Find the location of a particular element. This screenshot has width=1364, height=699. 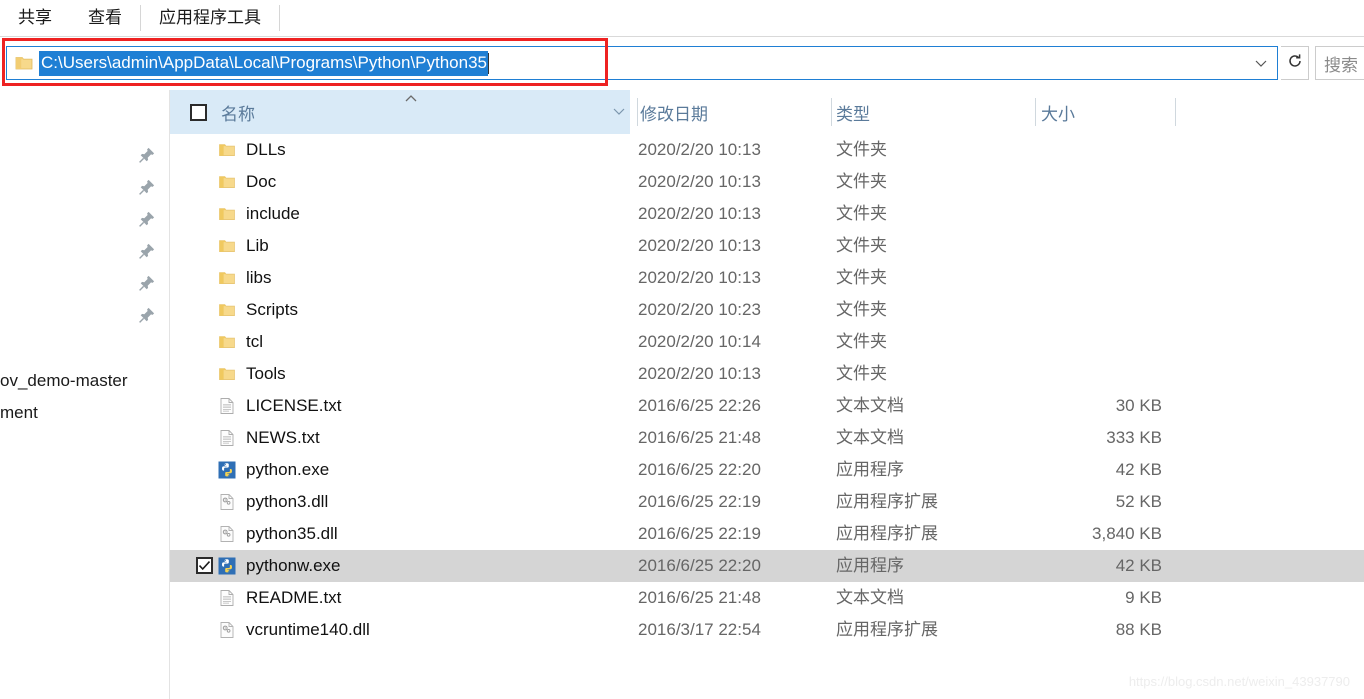

sidebar-item-label-clipped: ov_demo-master is located at coordinates (64, 381).